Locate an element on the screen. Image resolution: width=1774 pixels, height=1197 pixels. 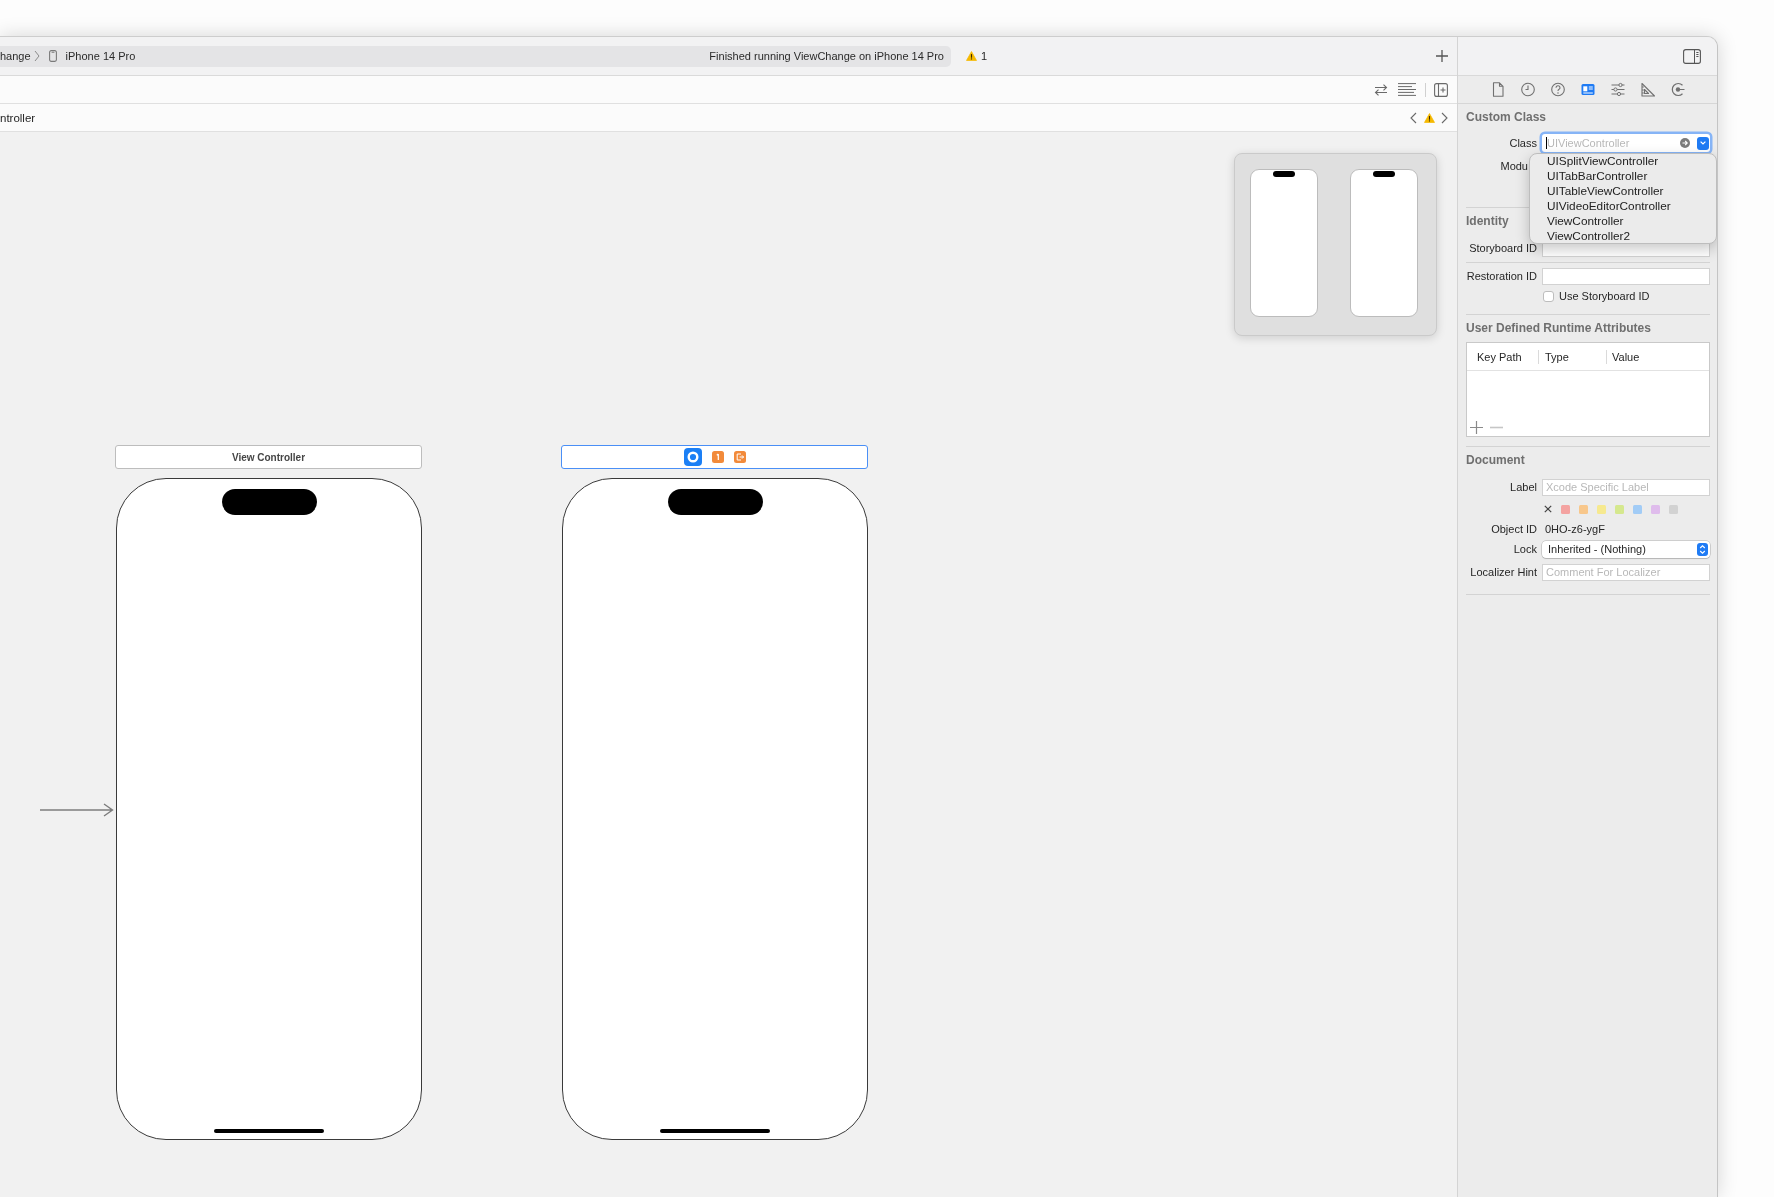
chevron-down-icon is located at coordinates (1703, 143).